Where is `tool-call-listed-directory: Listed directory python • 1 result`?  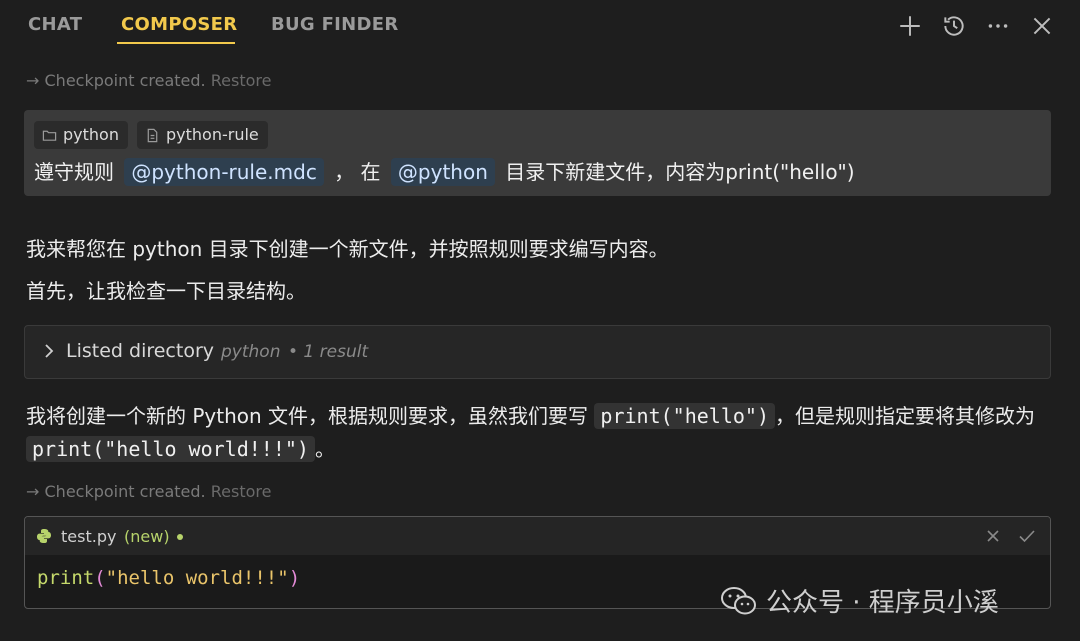
tool-call-listed-directory: Listed directory python • 1 result is located at coordinates (537, 352).